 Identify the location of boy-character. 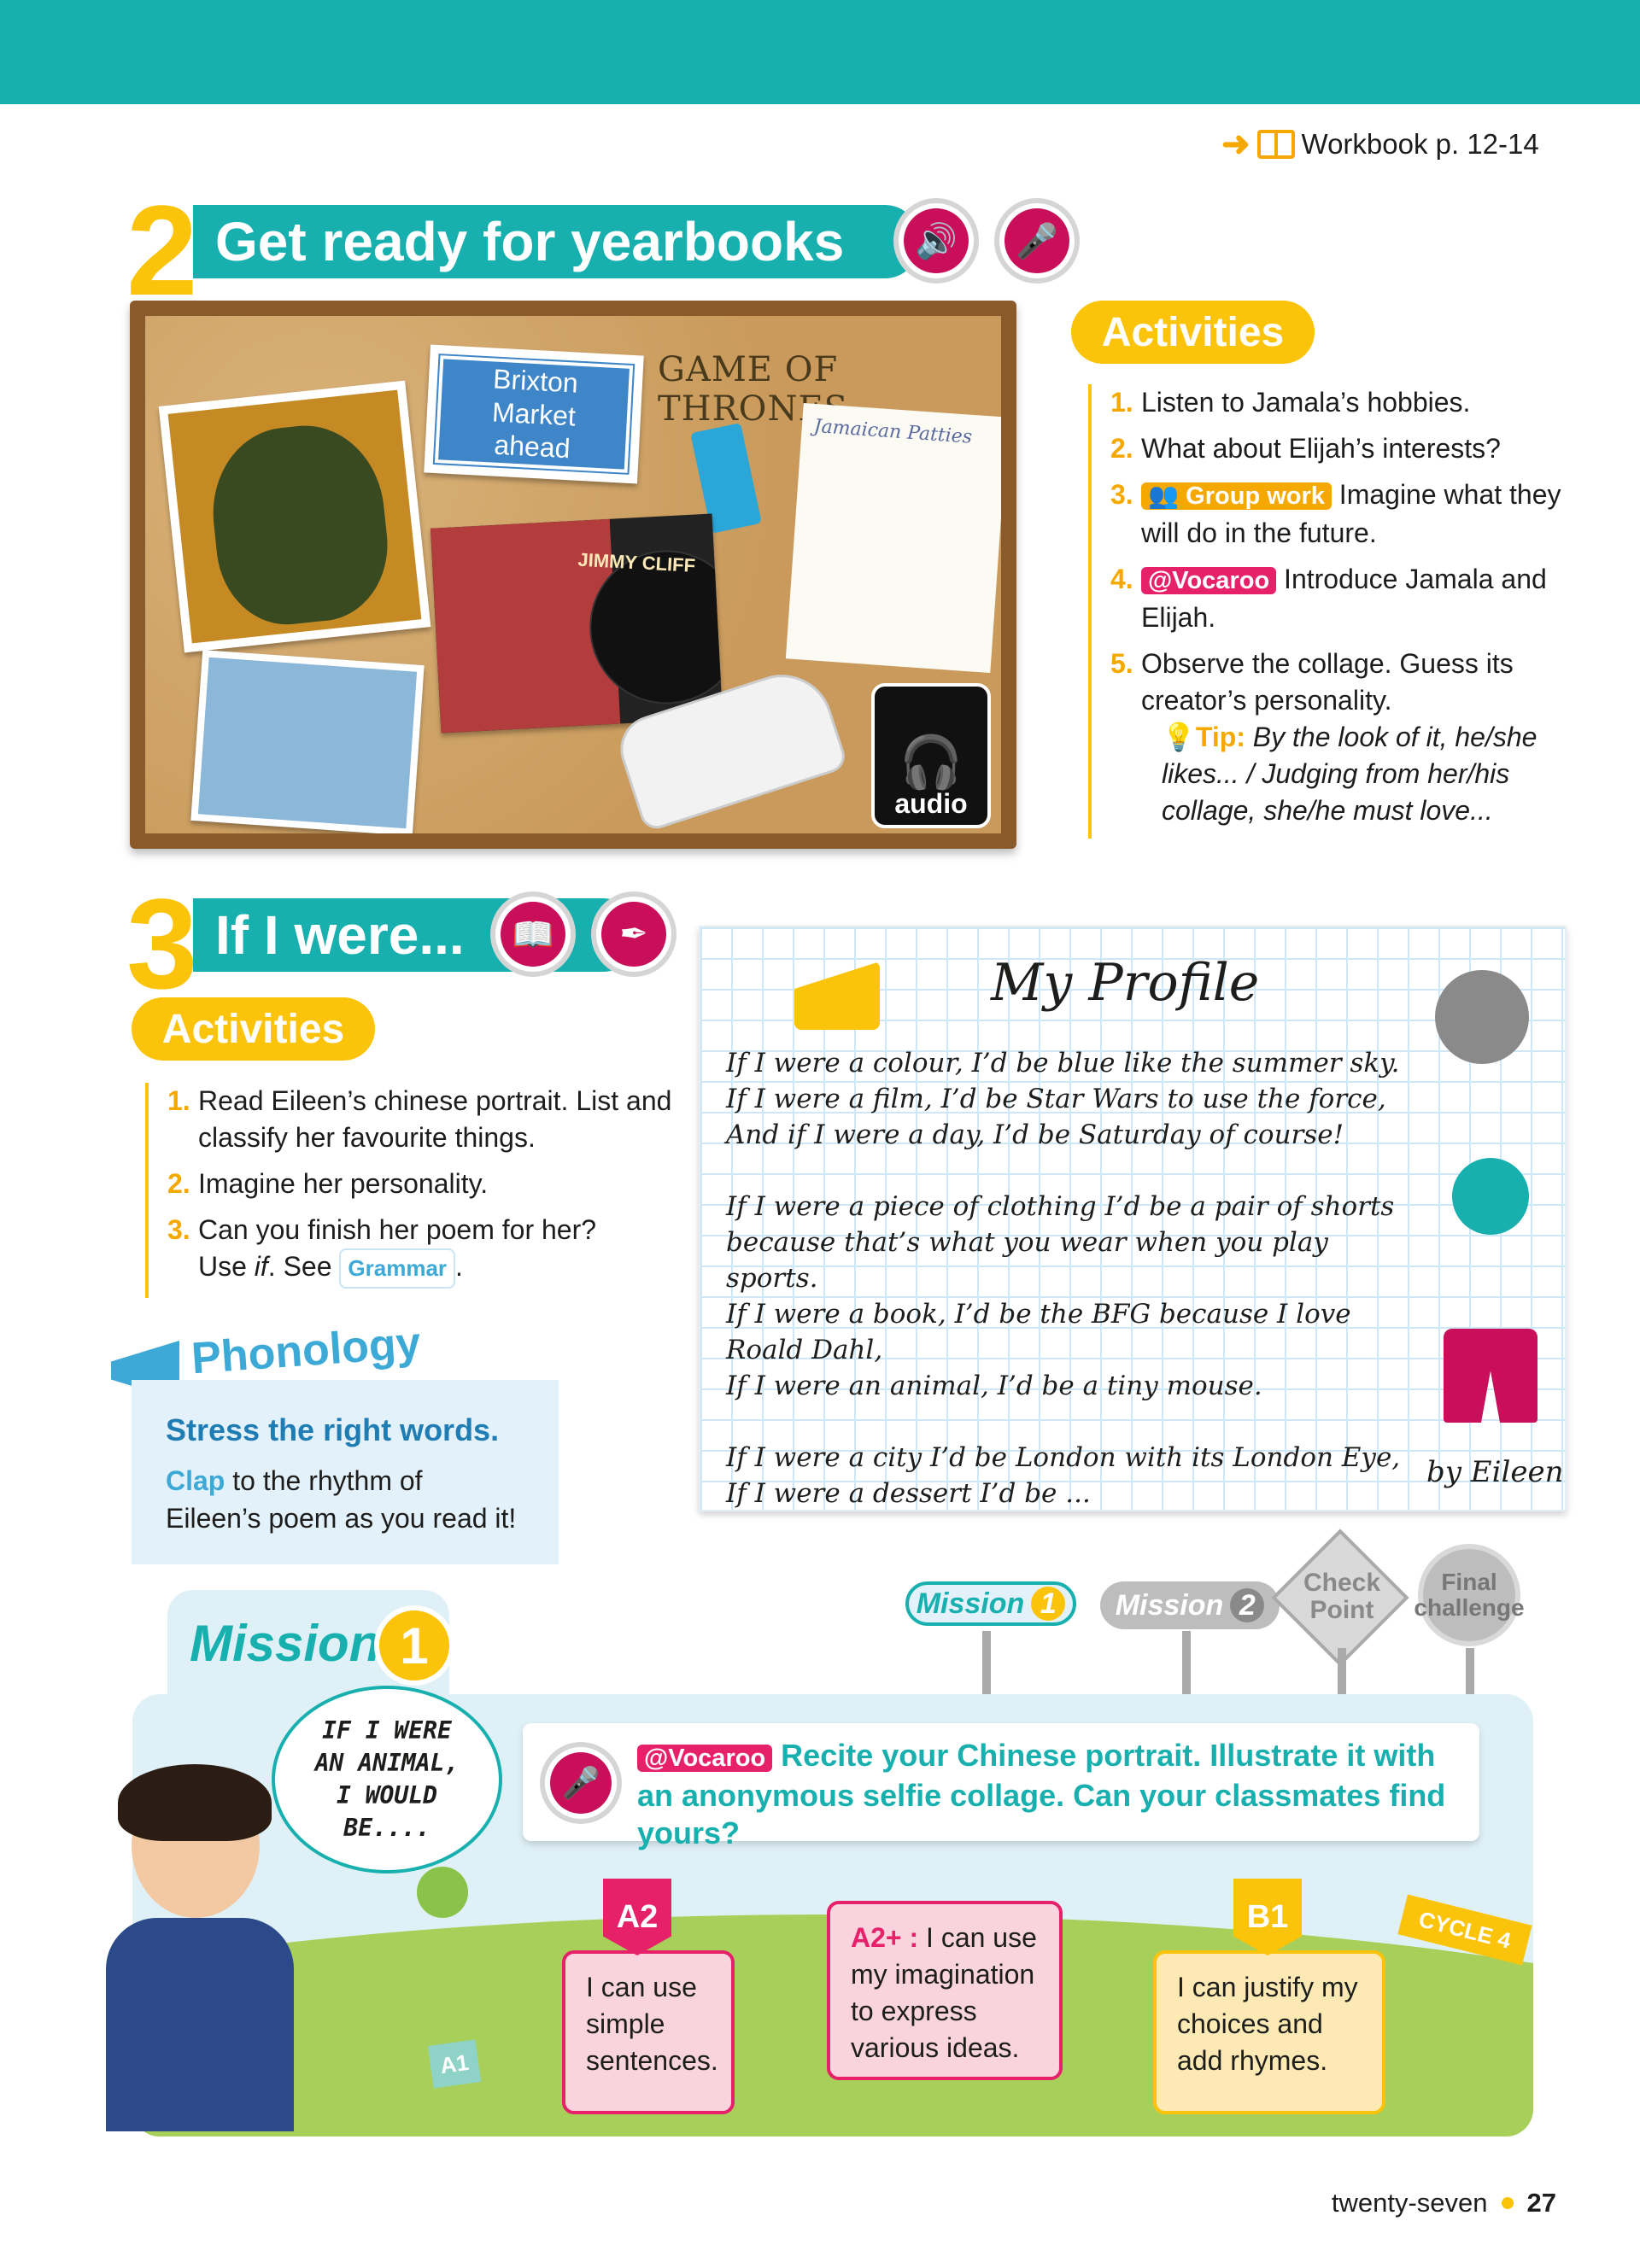
(191, 1947).